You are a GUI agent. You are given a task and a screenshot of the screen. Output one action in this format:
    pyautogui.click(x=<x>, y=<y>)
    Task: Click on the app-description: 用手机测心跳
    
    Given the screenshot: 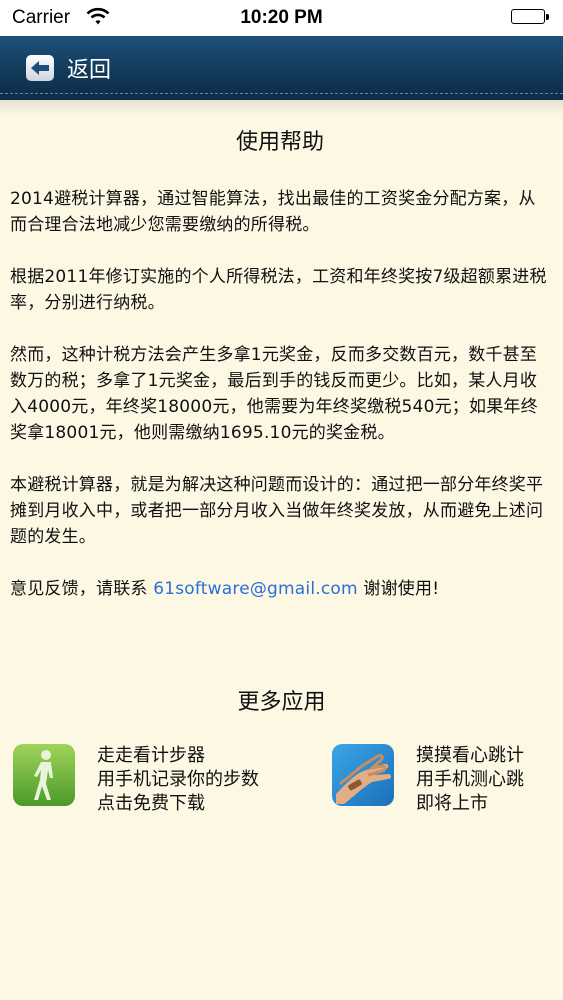 What is the action you would take?
    pyautogui.click(x=470, y=779)
    